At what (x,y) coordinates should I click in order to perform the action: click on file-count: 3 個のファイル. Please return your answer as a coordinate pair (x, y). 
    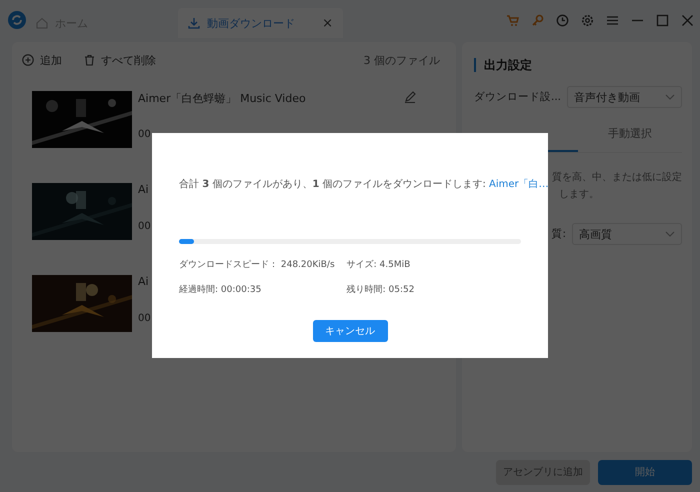
    Looking at the image, I should click on (402, 60).